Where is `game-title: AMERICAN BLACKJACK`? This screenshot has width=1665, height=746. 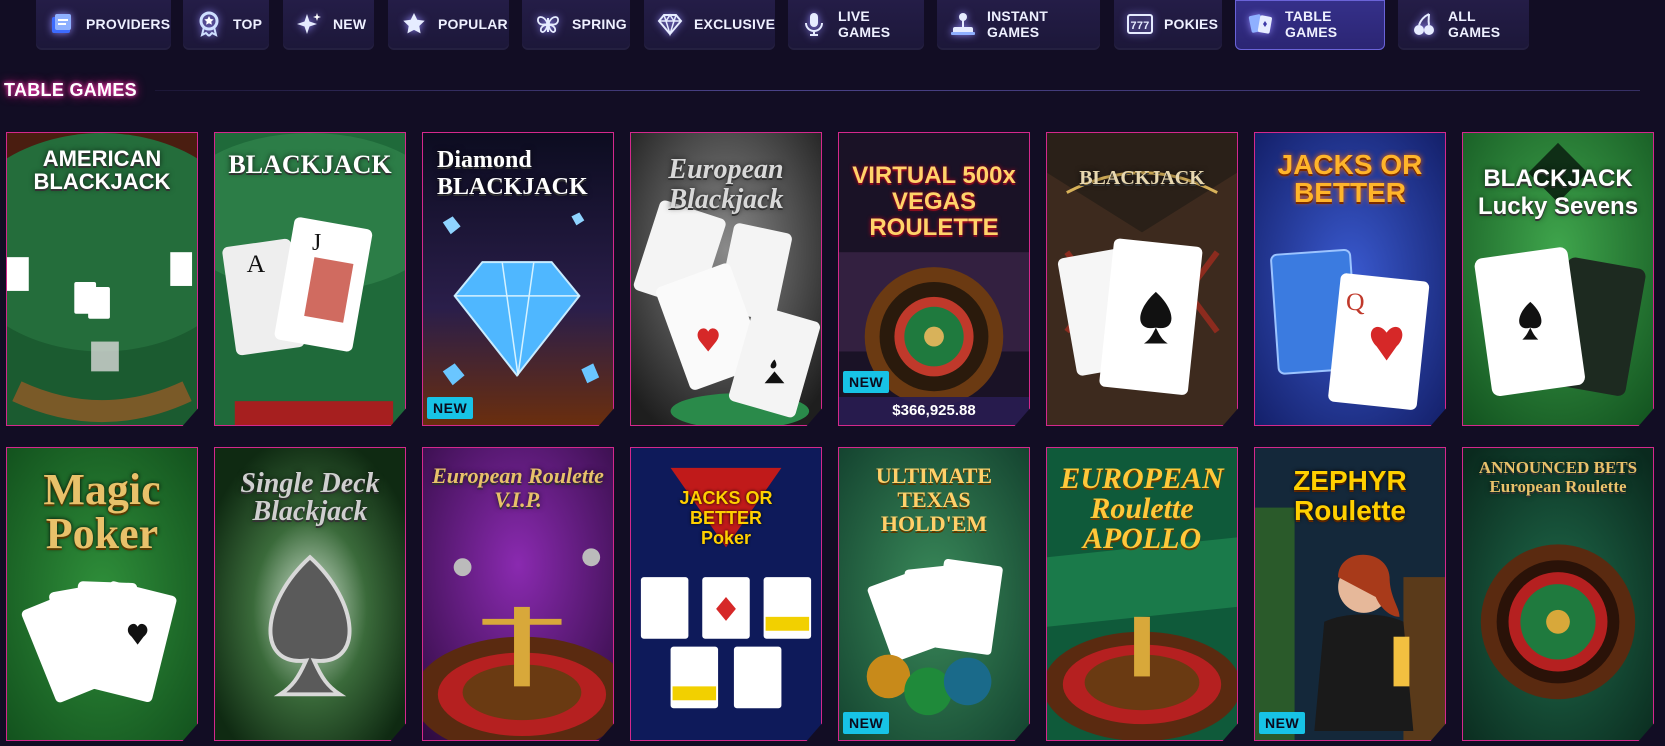 game-title: AMERICAN BLACKJACK is located at coordinates (102, 170).